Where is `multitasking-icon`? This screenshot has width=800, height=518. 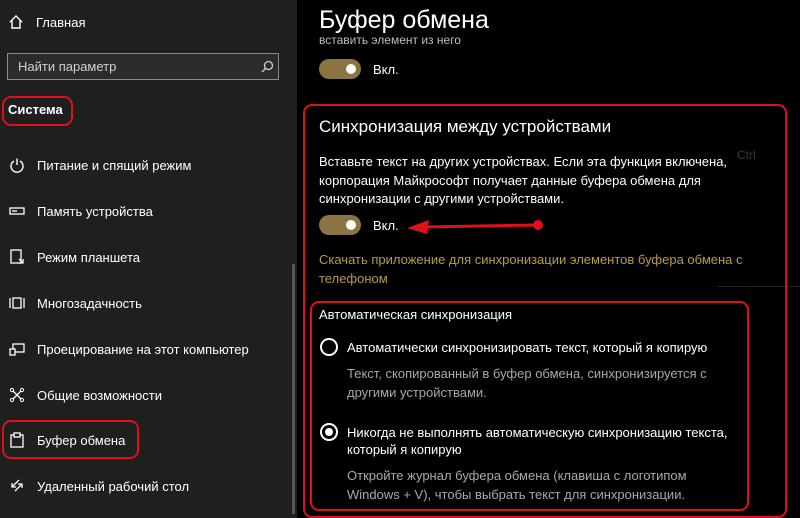 multitasking-icon is located at coordinates (17, 303).